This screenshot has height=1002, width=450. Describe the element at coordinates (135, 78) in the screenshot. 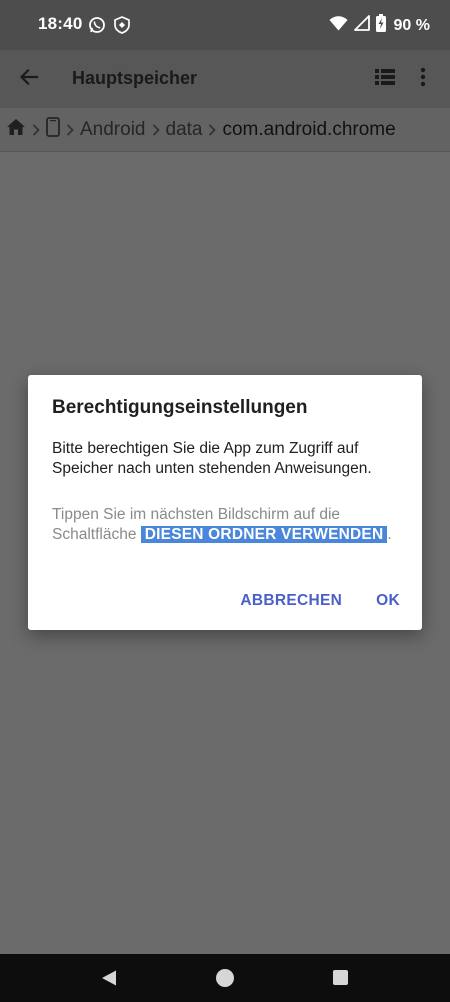

I see `page-title: Hauptspeicher` at that location.